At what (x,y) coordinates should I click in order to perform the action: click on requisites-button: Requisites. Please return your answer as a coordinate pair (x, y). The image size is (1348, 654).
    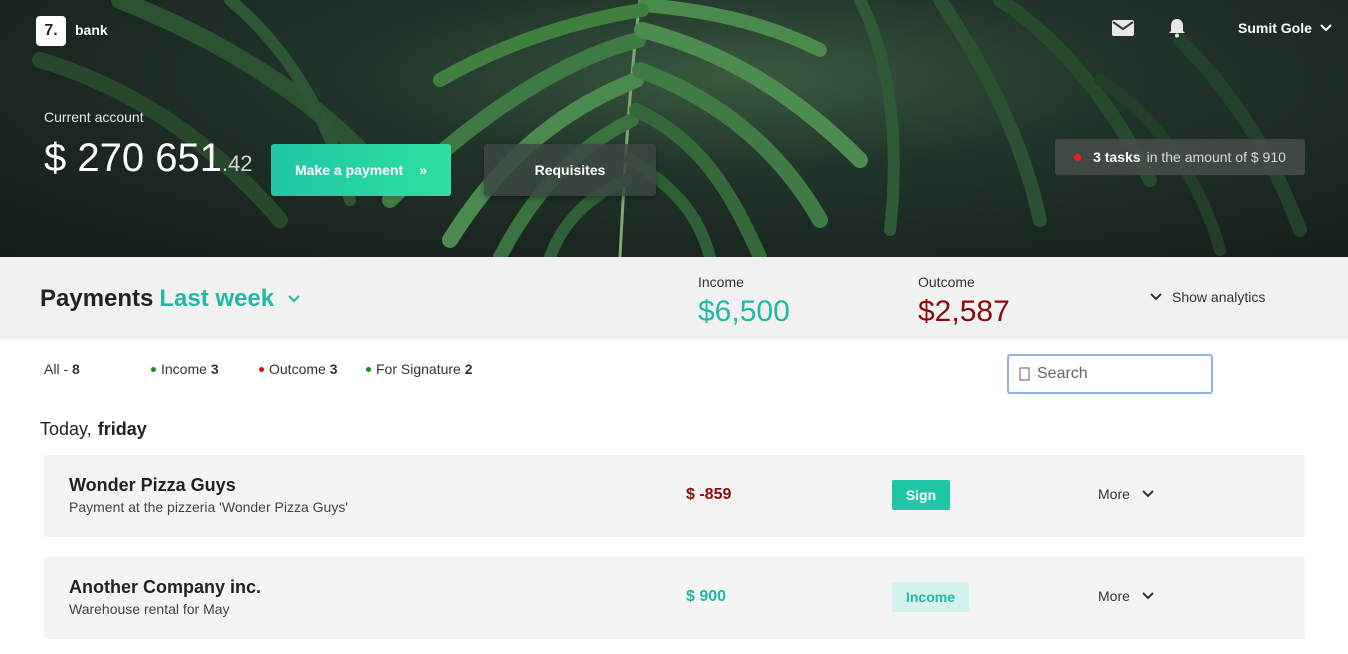
    Looking at the image, I should click on (570, 170).